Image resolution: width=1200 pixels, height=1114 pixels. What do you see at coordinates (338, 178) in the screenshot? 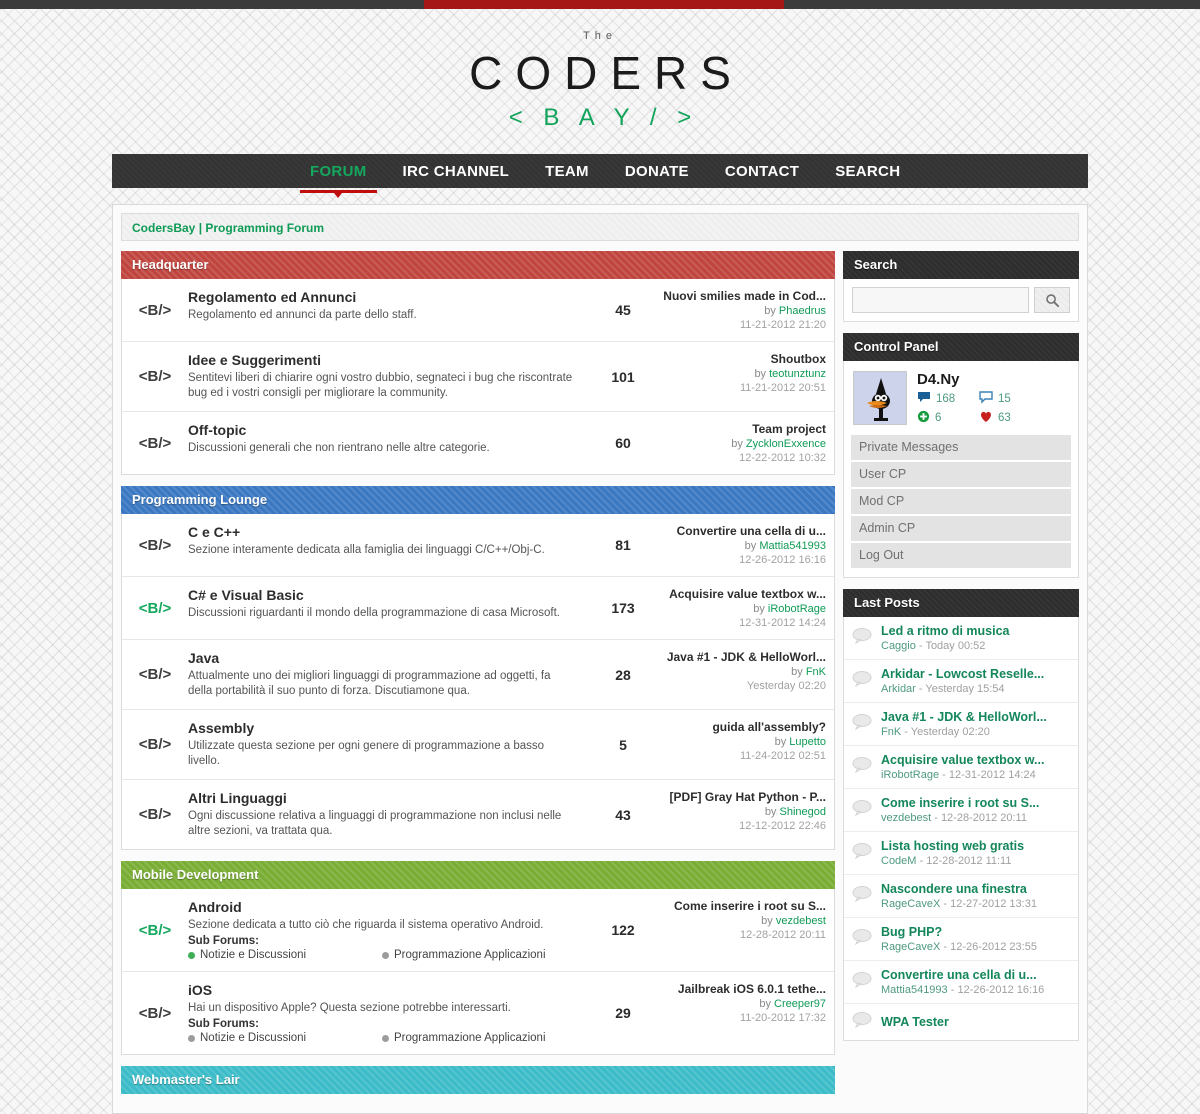
I see `nav-item-forum: FORUM` at bounding box center [338, 178].